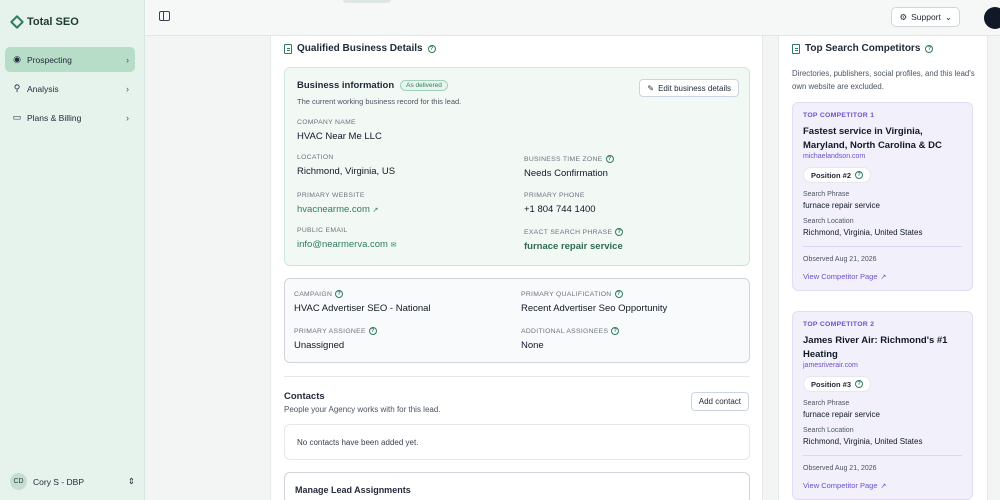 The image size is (1000, 500). Describe the element at coordinates (875, 347) in the screenshot. I see `competitor-name: James River Air: Richmond's #1 Heating` at that location.